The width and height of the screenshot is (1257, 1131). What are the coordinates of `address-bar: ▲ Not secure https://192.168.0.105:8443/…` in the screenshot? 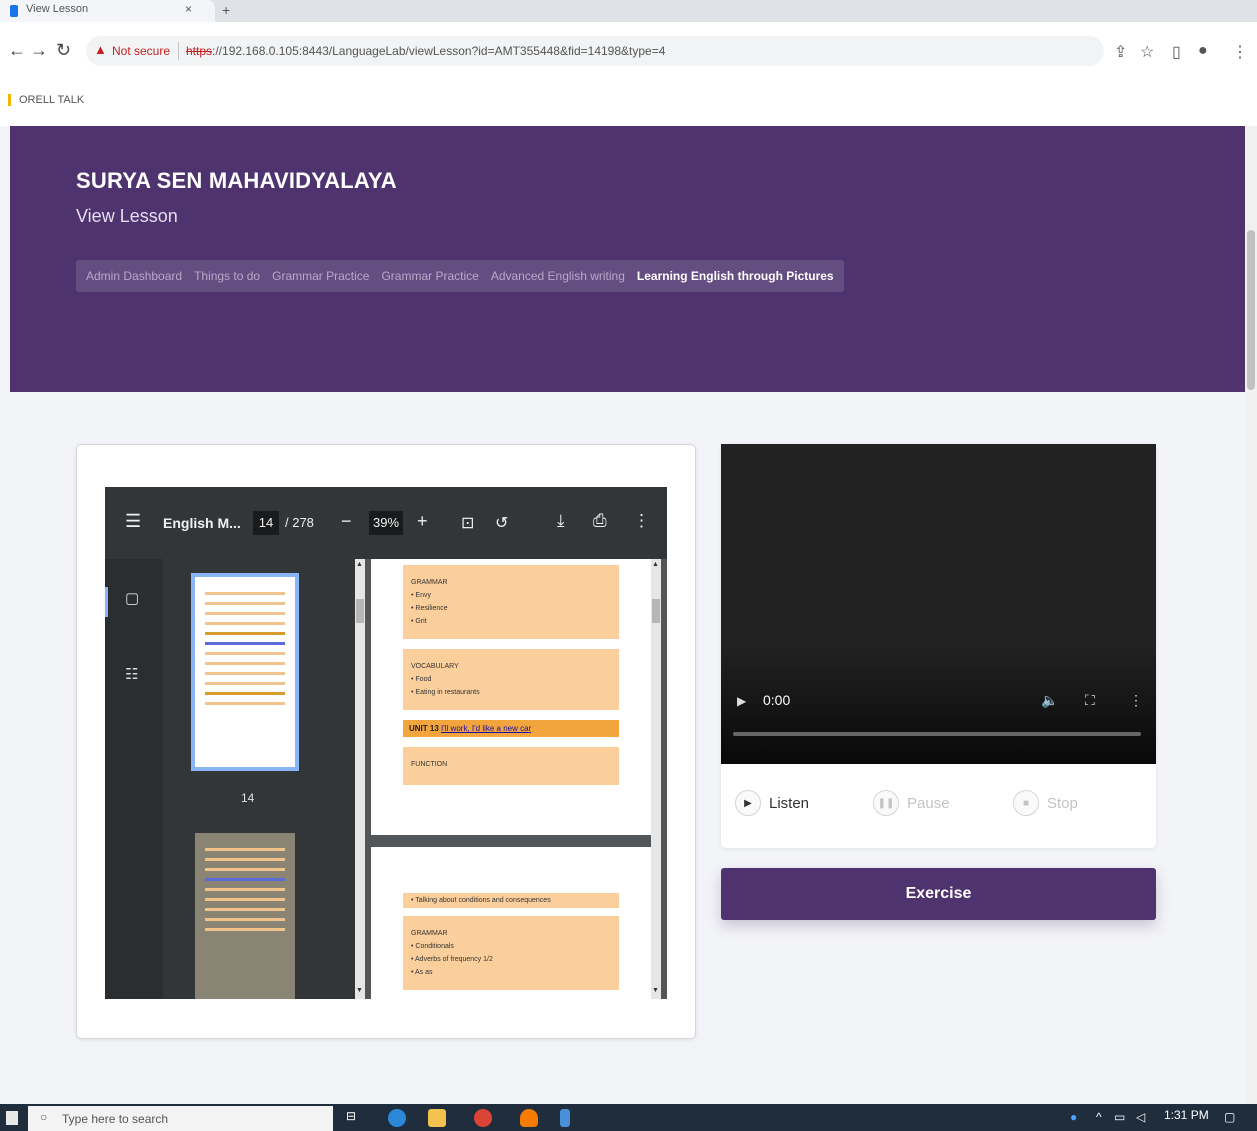 It's located at (595, 51).